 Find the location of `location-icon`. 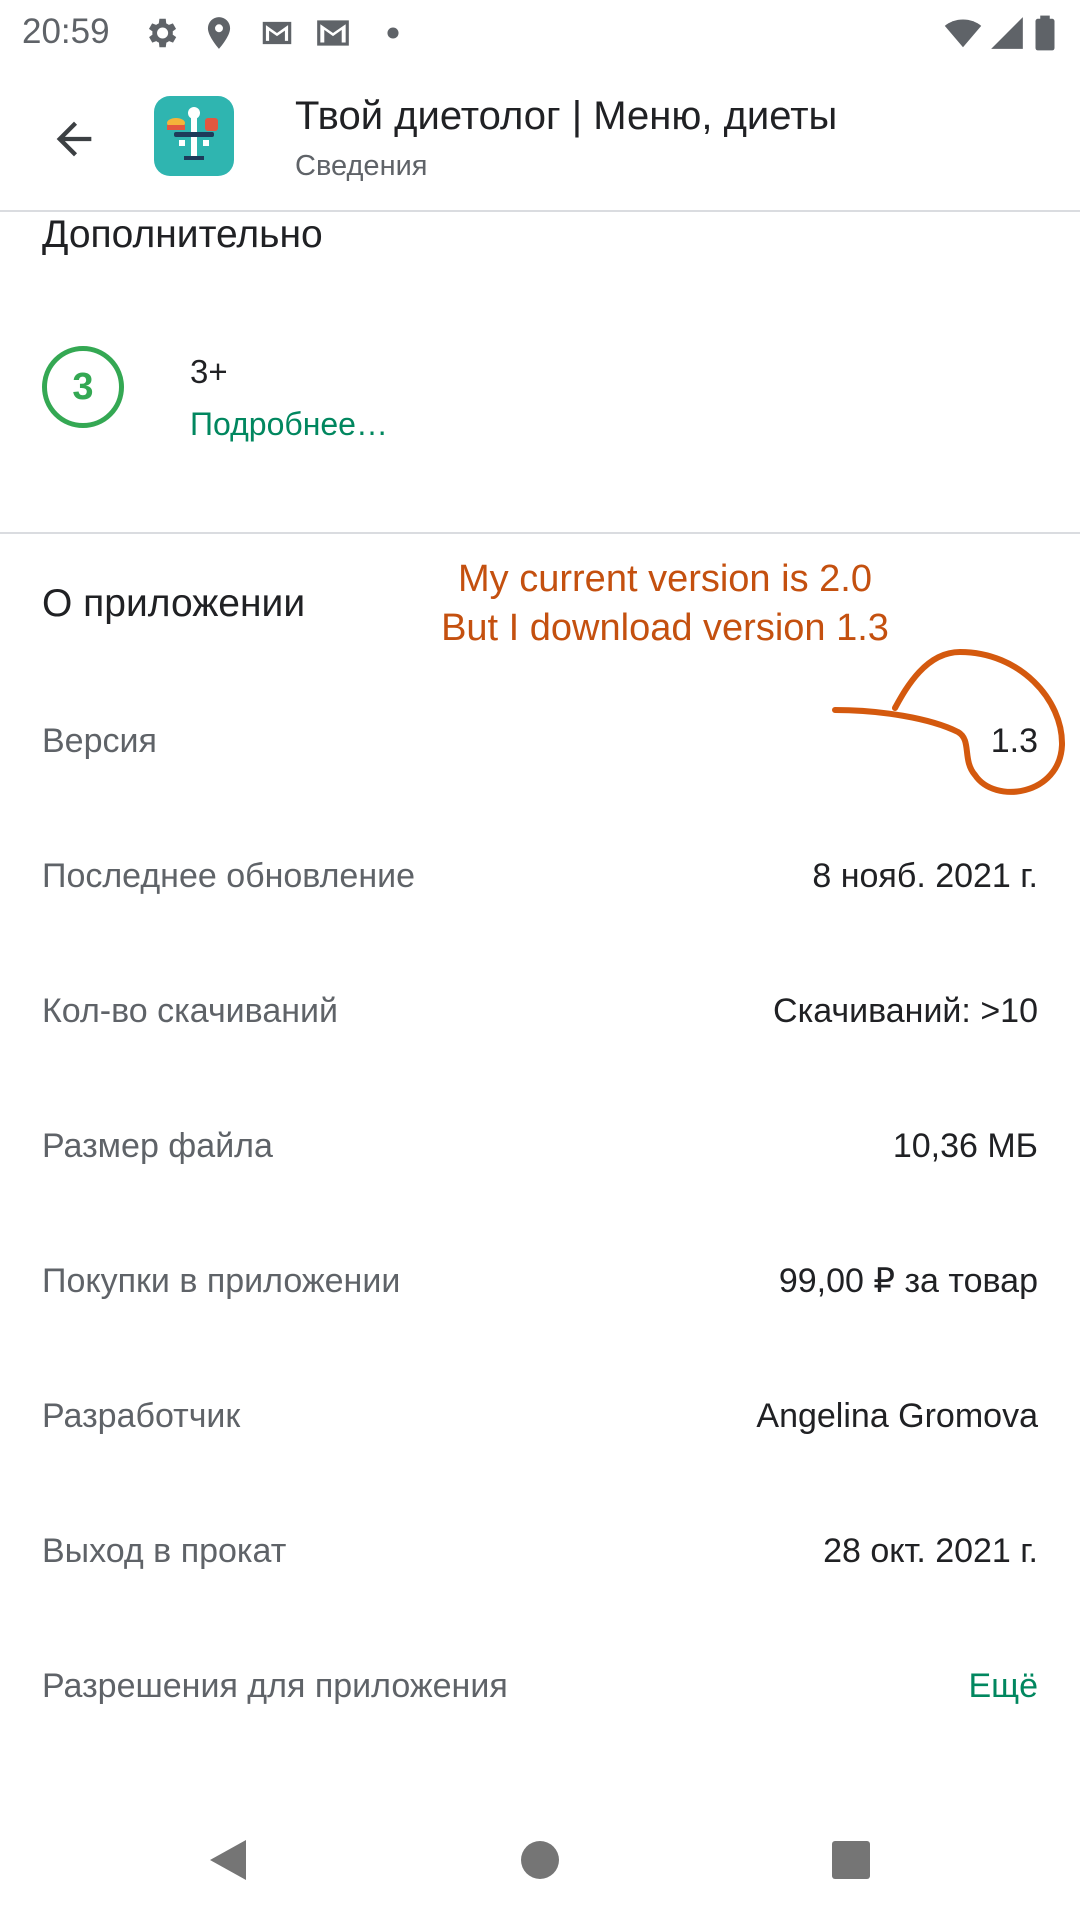

location-icon is located at coordinates (219, 33).